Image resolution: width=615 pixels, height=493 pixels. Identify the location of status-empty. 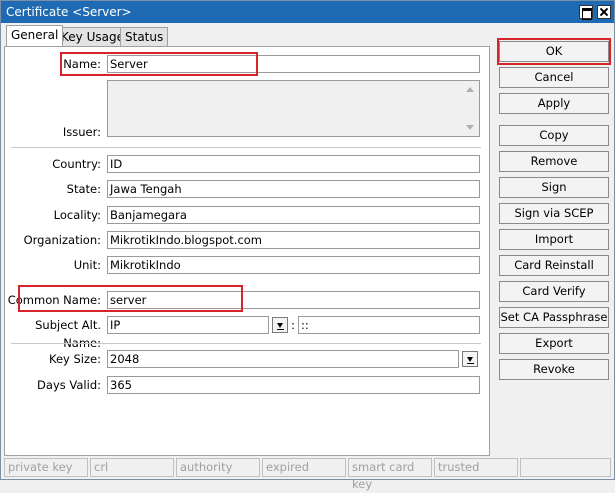
(565, 467).